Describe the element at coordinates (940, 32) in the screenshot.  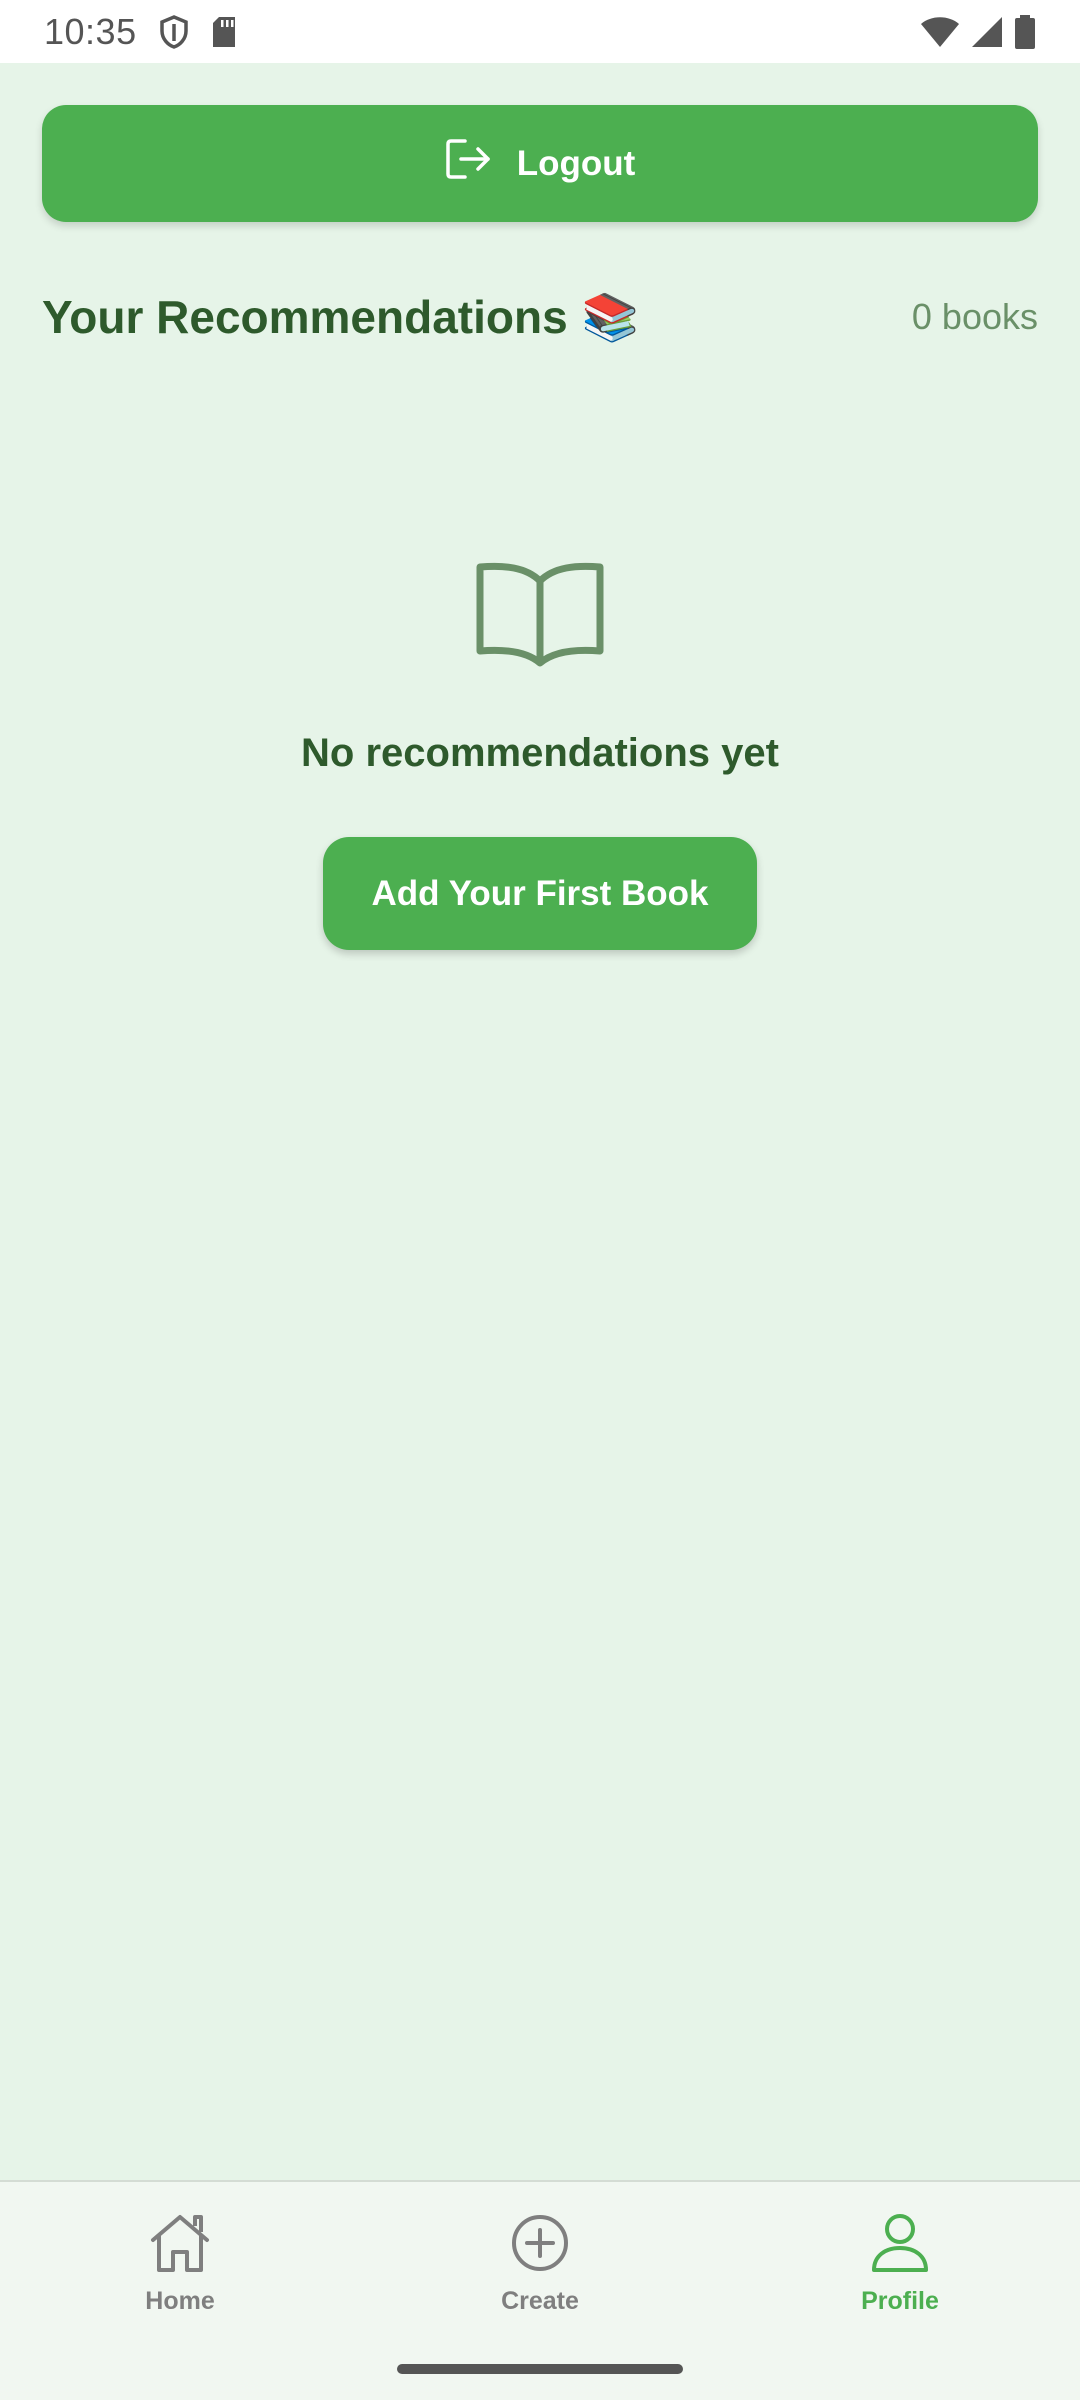
I see `wifi-icon` at that location.